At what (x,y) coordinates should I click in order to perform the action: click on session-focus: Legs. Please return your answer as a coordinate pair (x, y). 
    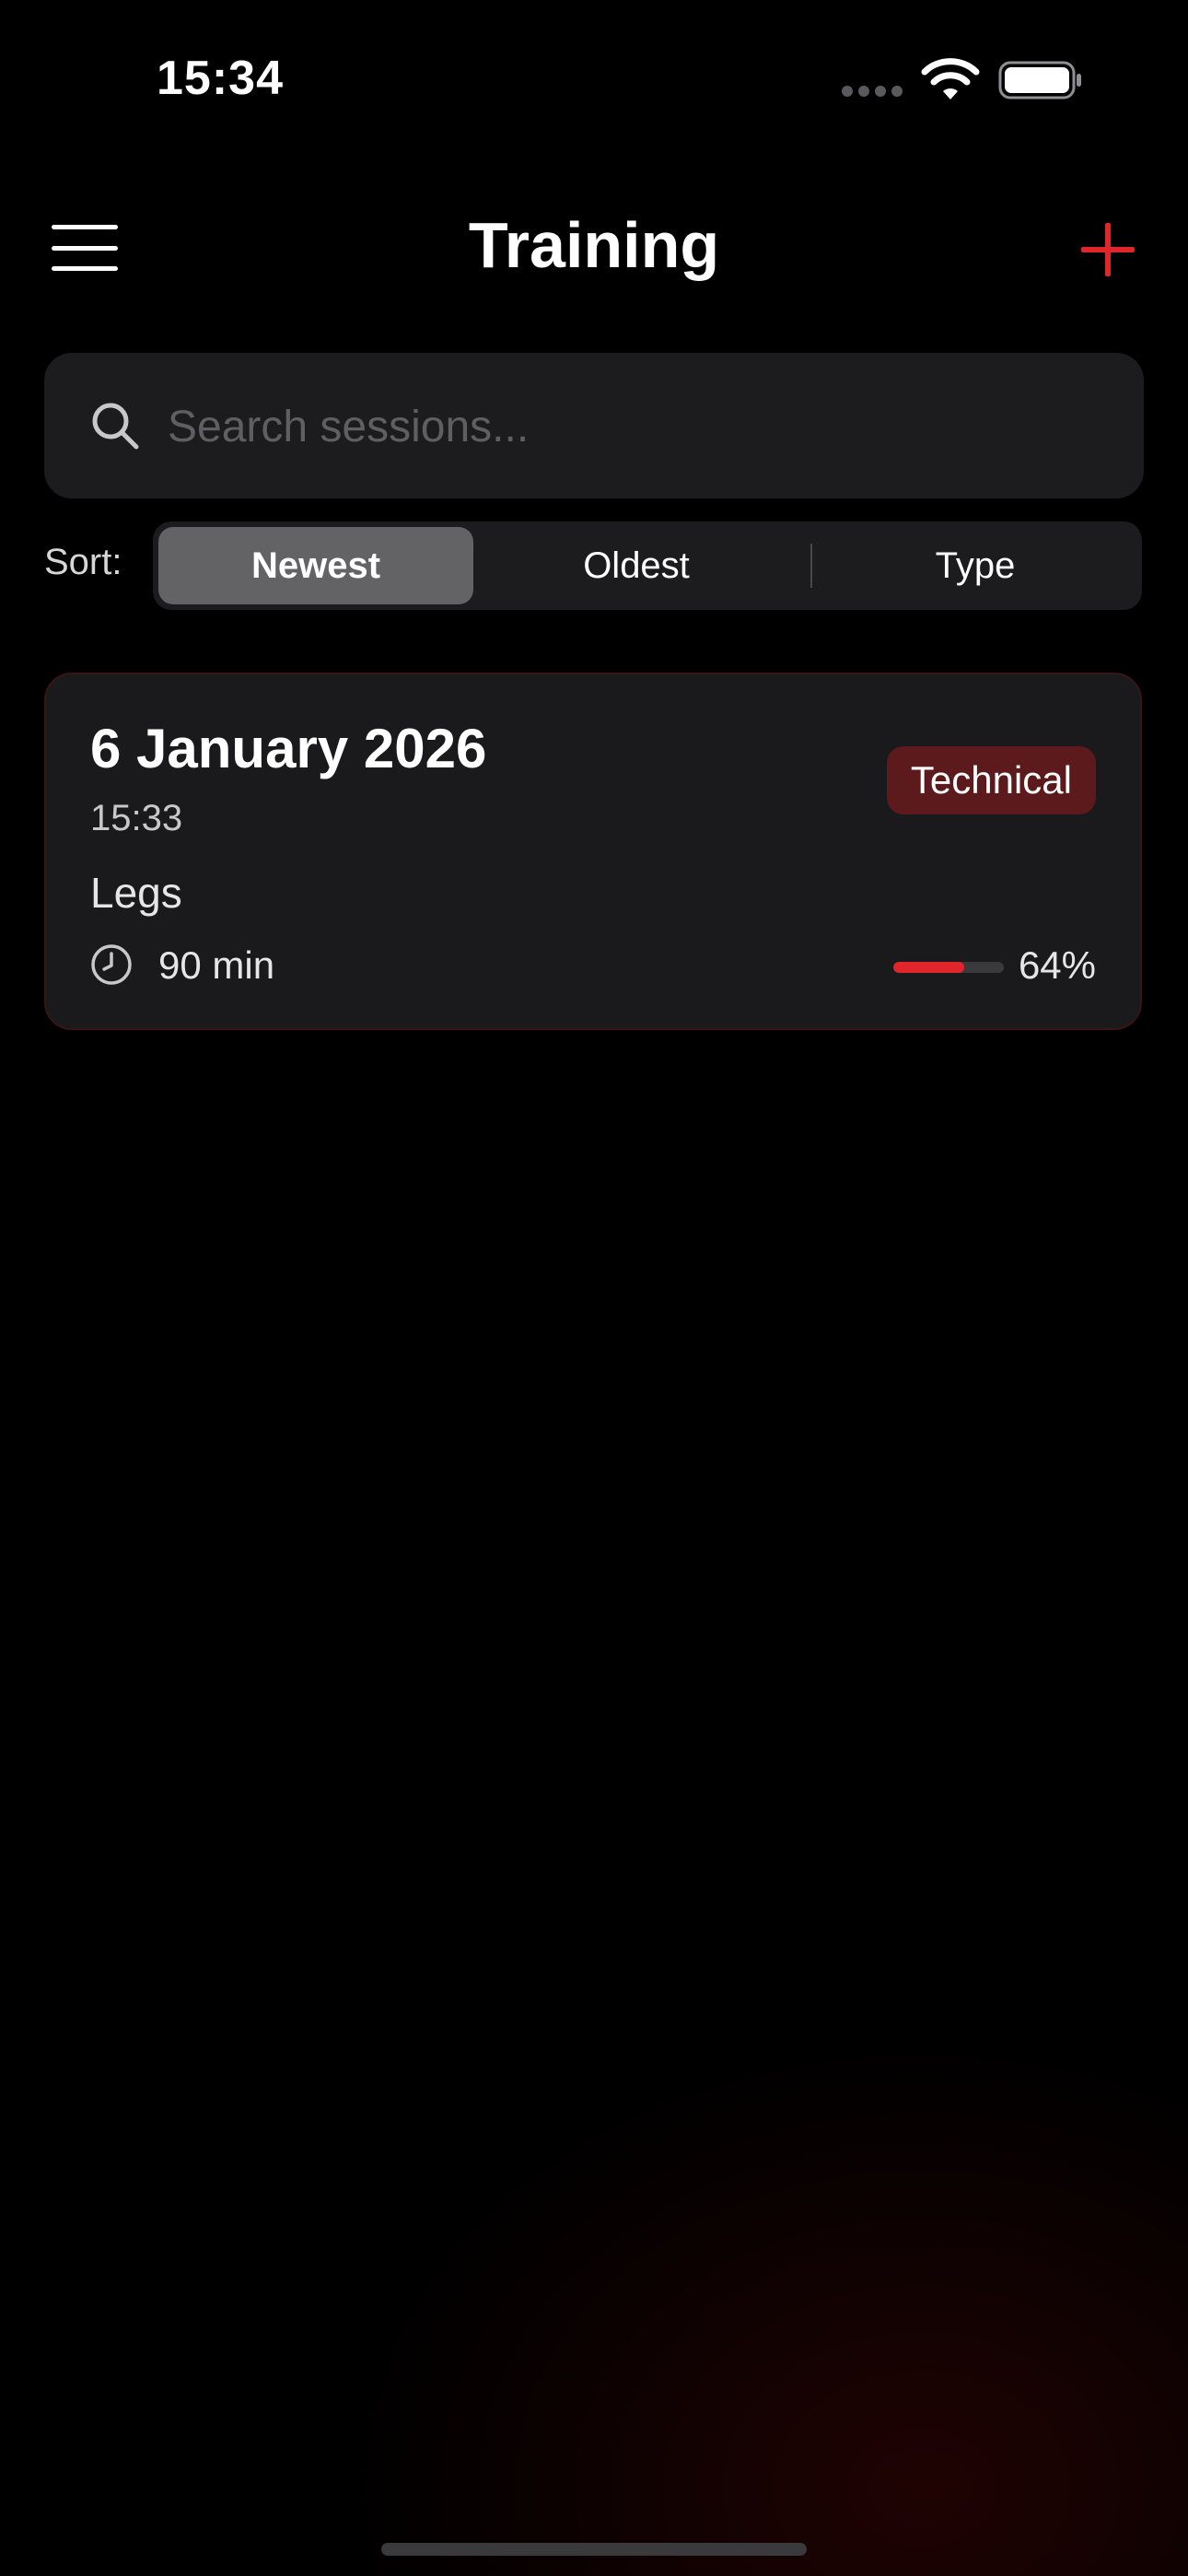
    Looking at the image, I should click on (136, 893).